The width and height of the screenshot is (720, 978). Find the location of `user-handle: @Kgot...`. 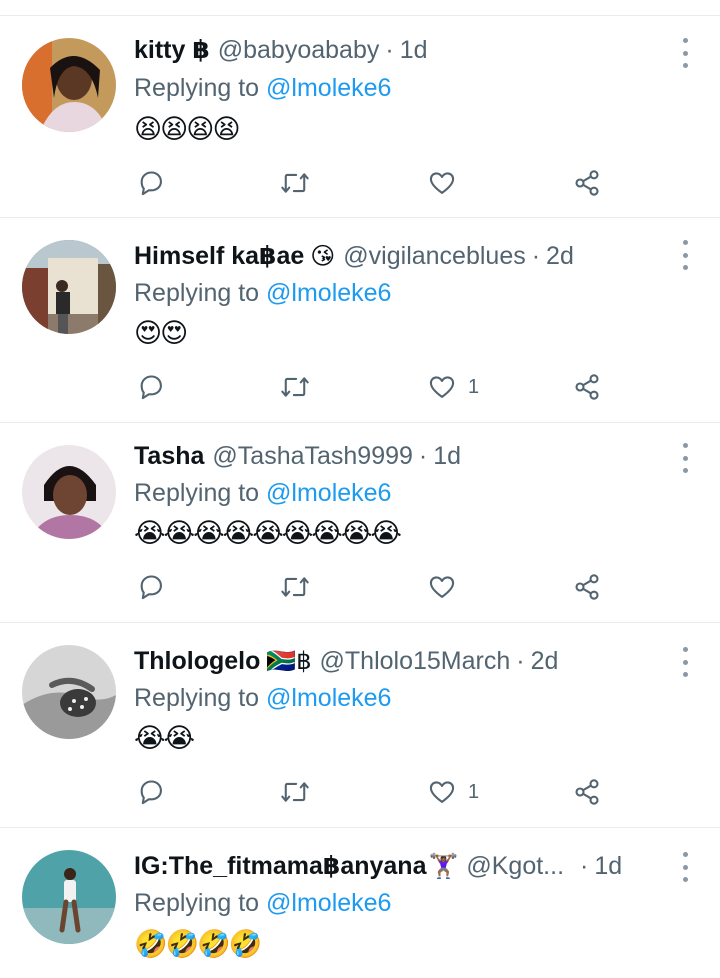

user-handle: @Kgot... is located at coordinates (515, 866).